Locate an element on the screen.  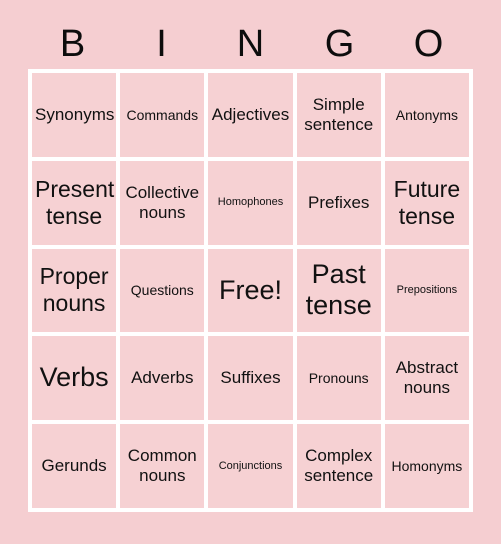
bingo-cell: Proper nouns is located at coordinates (74, 290).